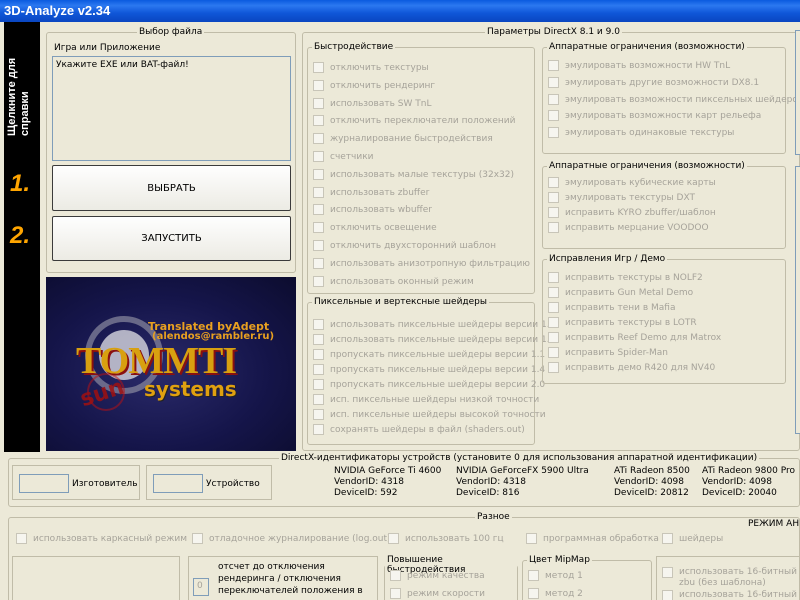 This screenshot has width=800, height=600. What do you see at coordinates (371, 194) in the screenshot?
I see `performance-checkbox-7: использовать zbuffer` at bounding box center [371, 194].